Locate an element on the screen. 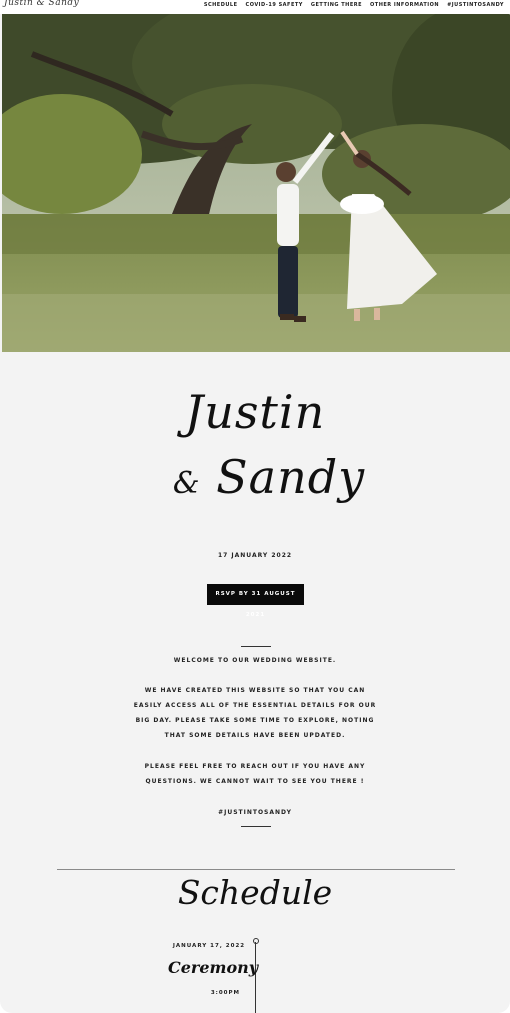 This screenshot has width=510, height=1013. couple-name-2-line: & Sandy is located at coordinates (262, 477).